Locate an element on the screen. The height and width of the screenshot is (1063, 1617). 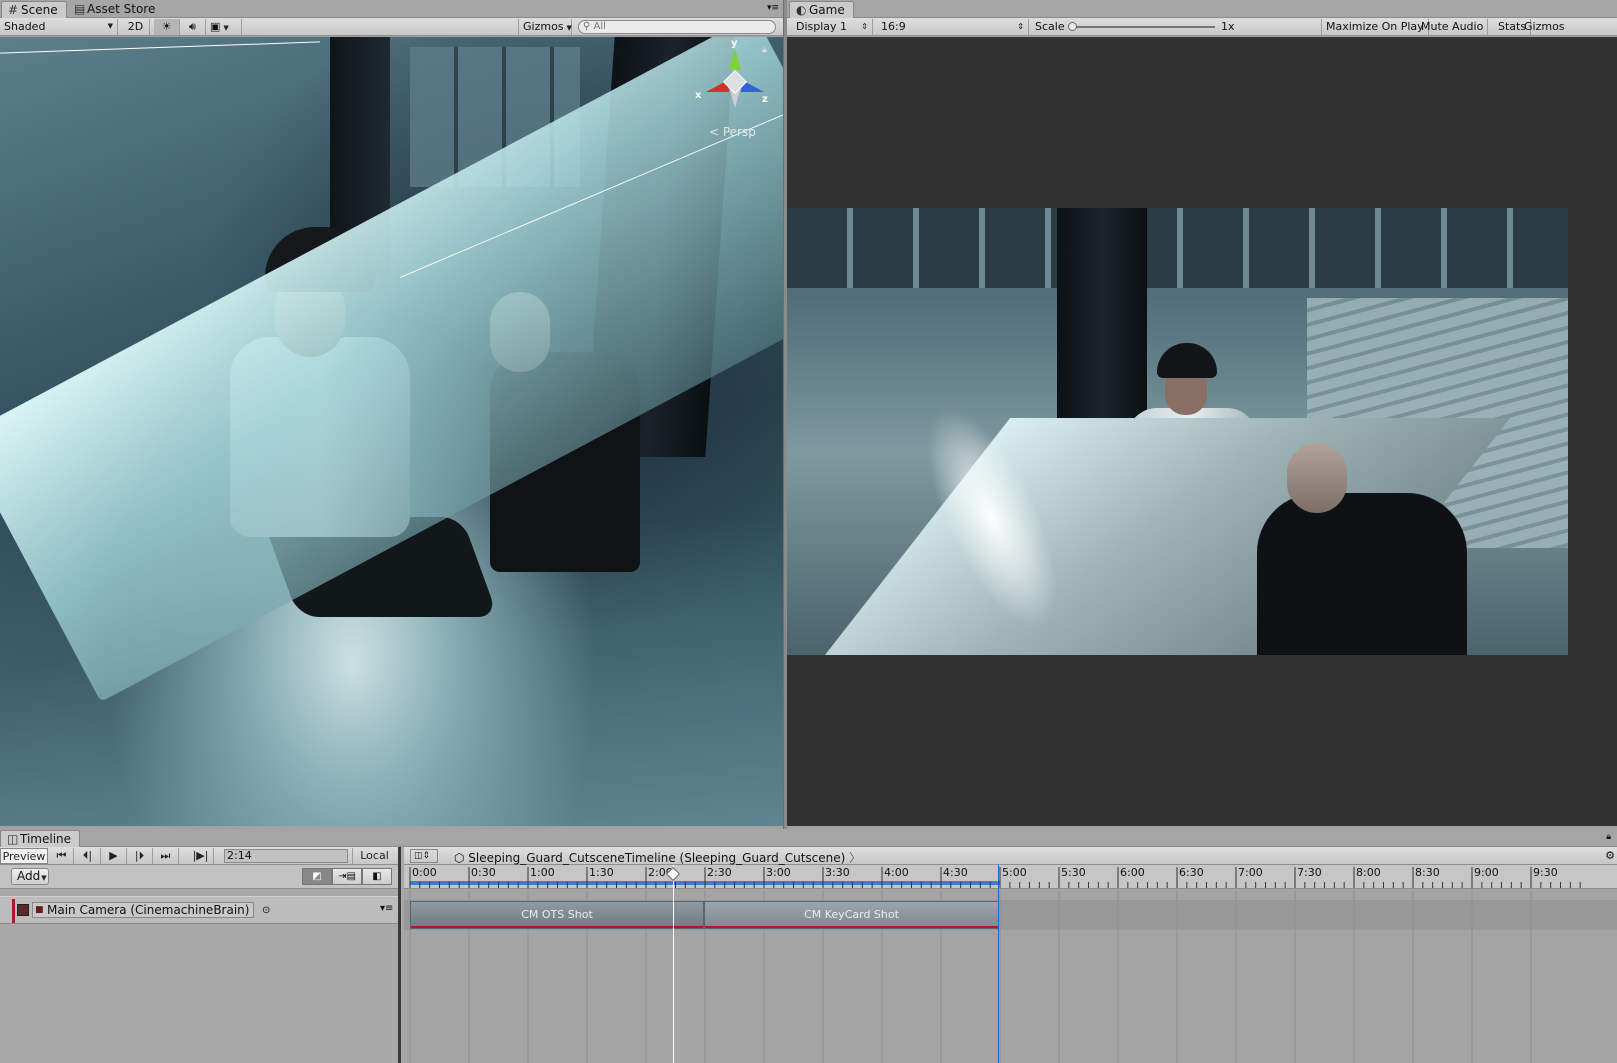
scene-tabbar: # Scene ▤ Asset Store ▾≡ is located at coordinates (391, 9).